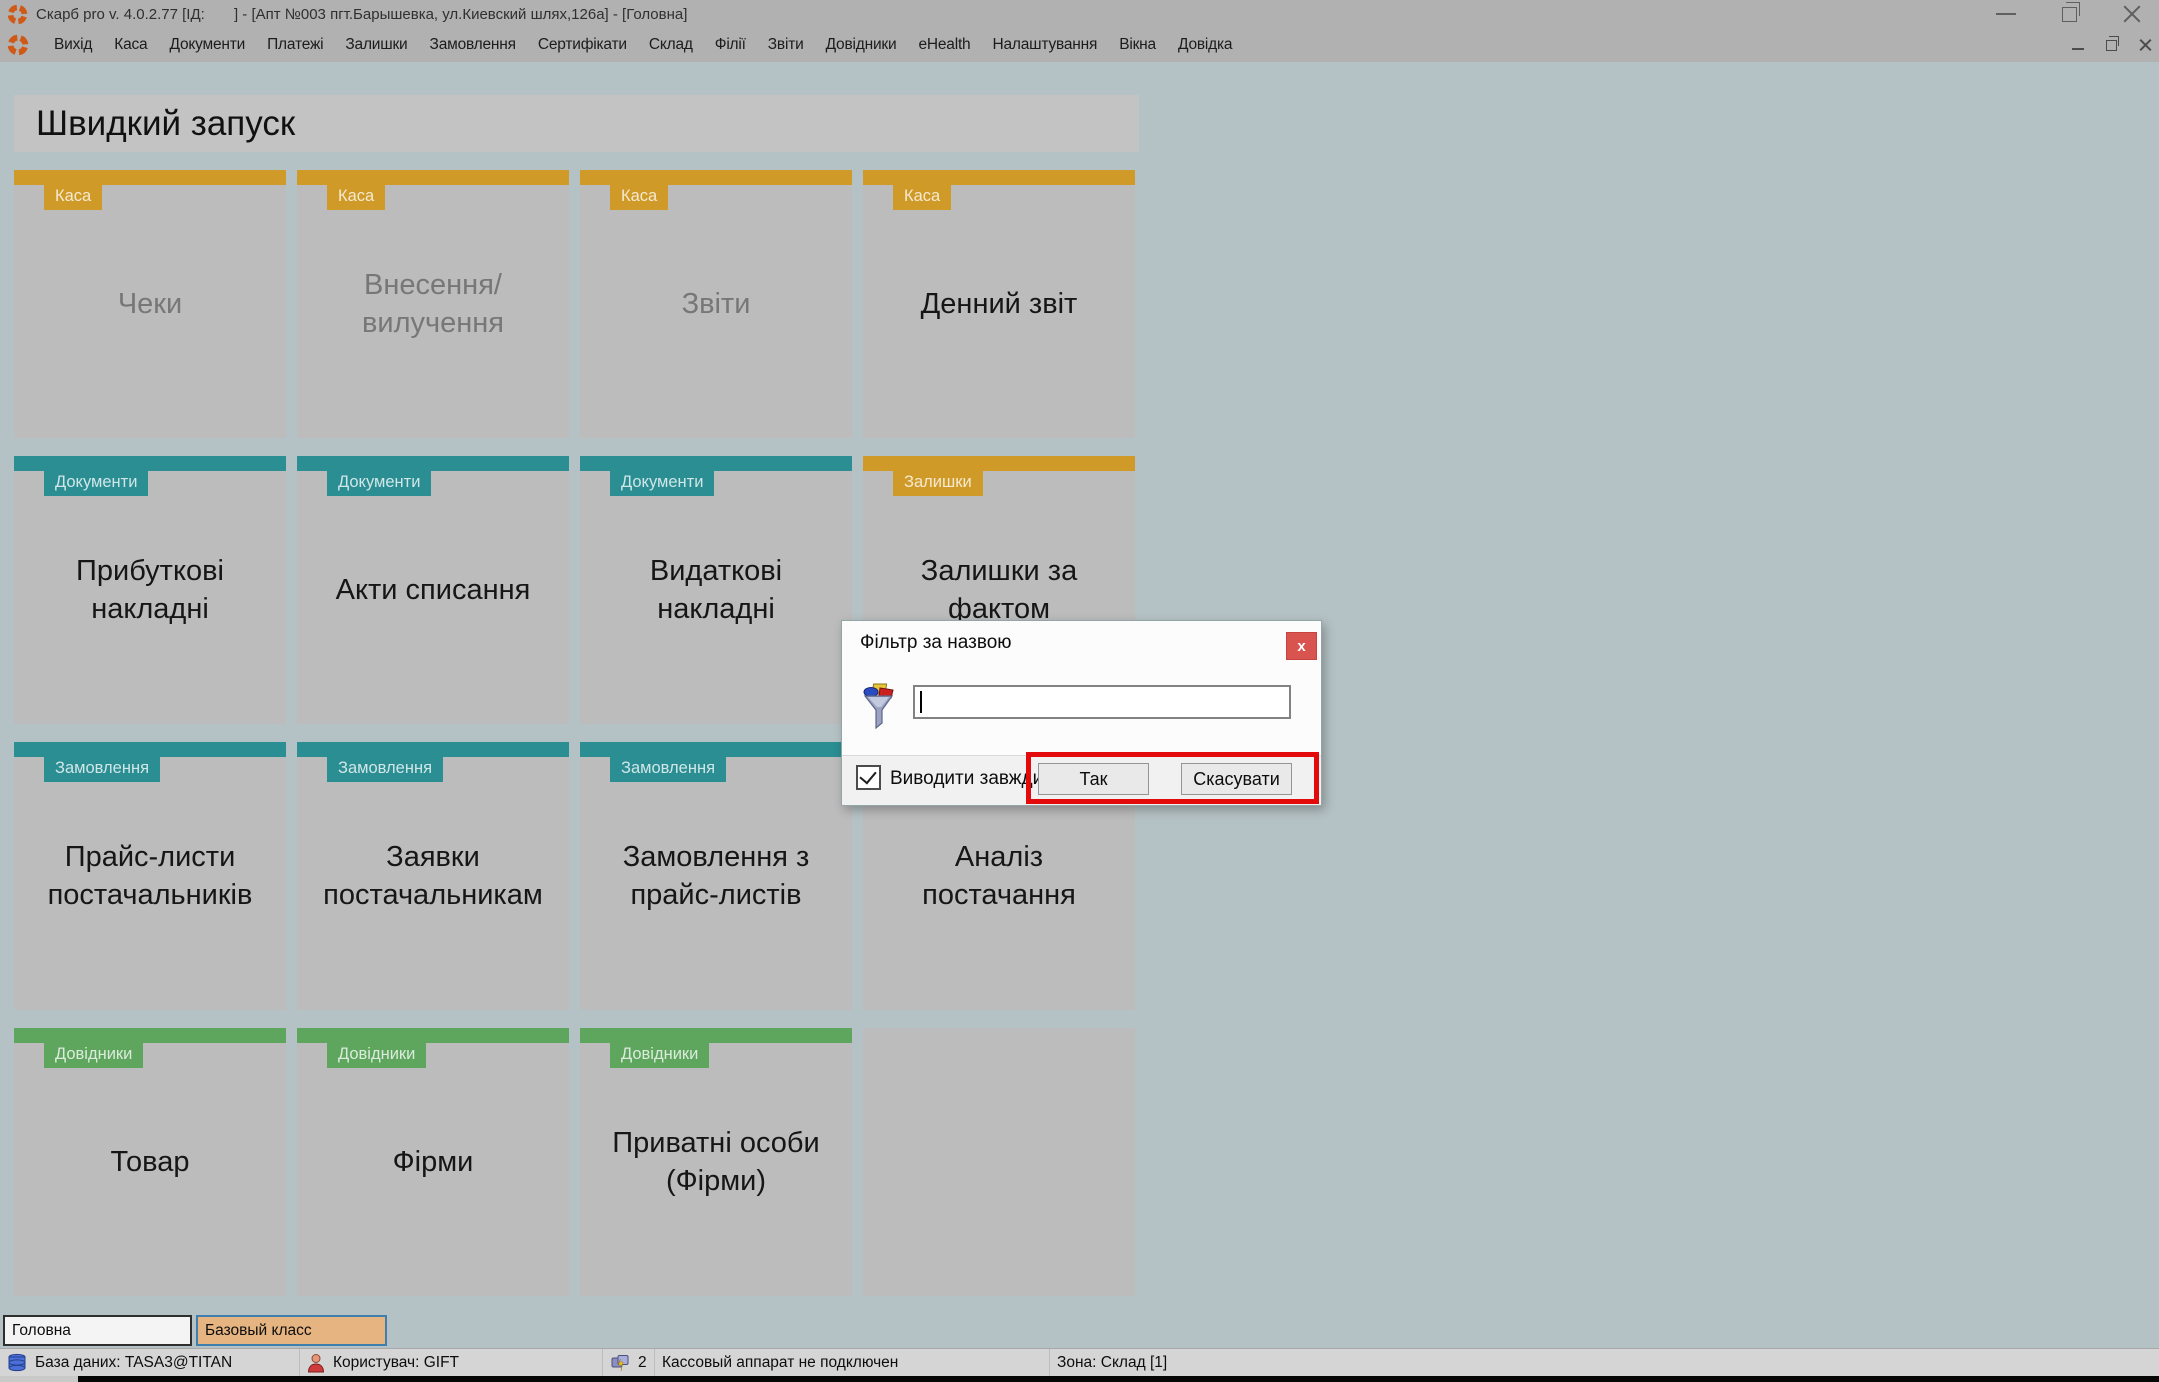 The height and width of the screenshot is (1382, 2159). Describe the element at coordinates (73, 45) in the screenshot. I see `menu-item-vykhid: Вихід` at that location.